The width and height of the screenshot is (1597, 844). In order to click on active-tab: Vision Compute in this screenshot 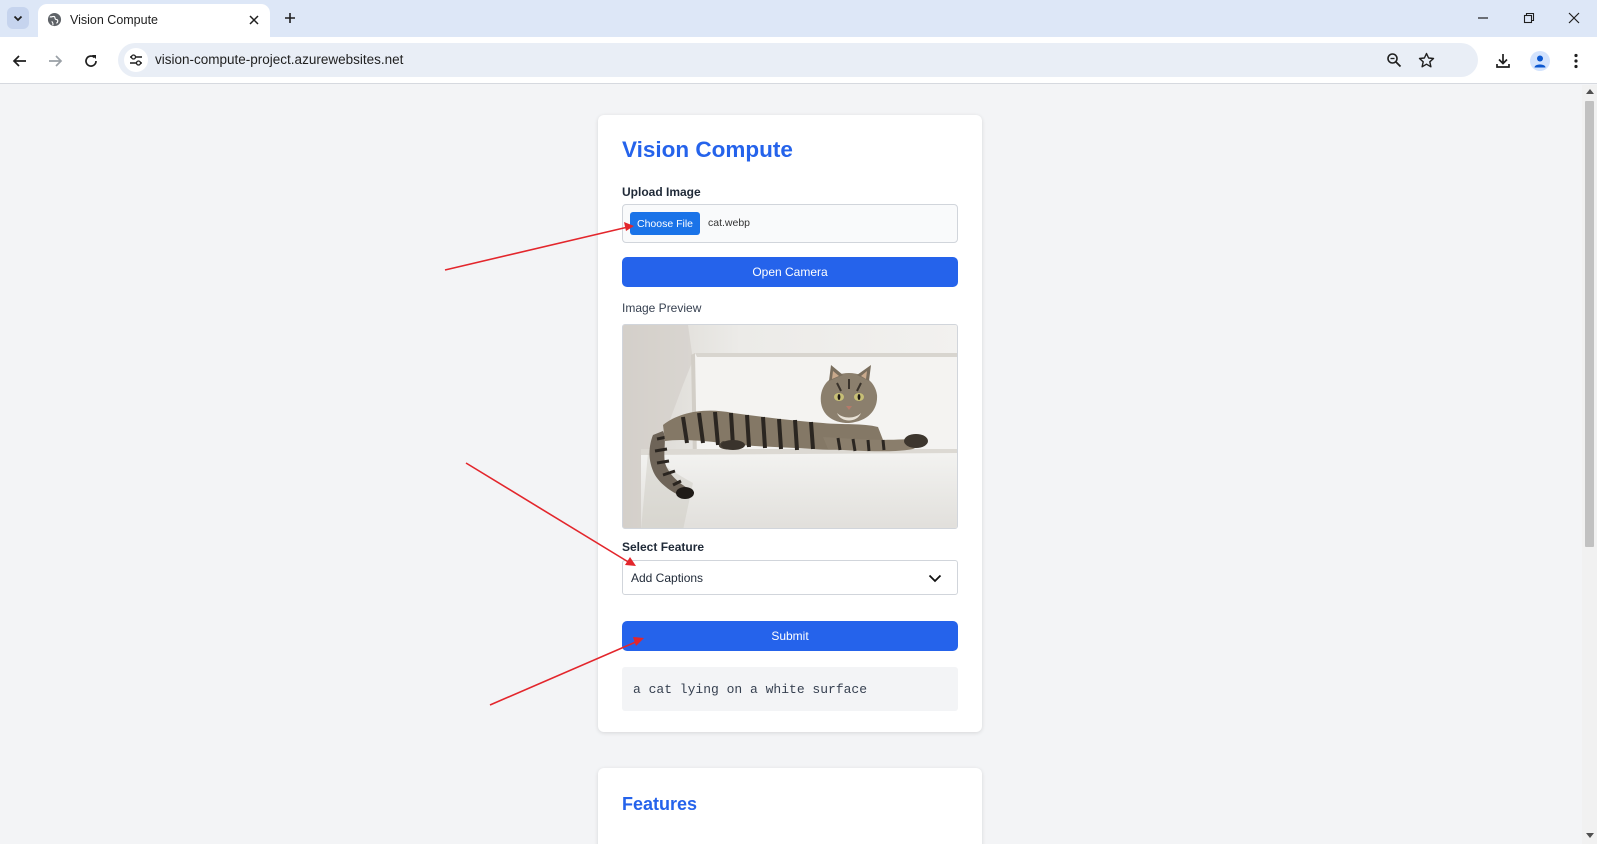, I will do `click(154, 20)`.